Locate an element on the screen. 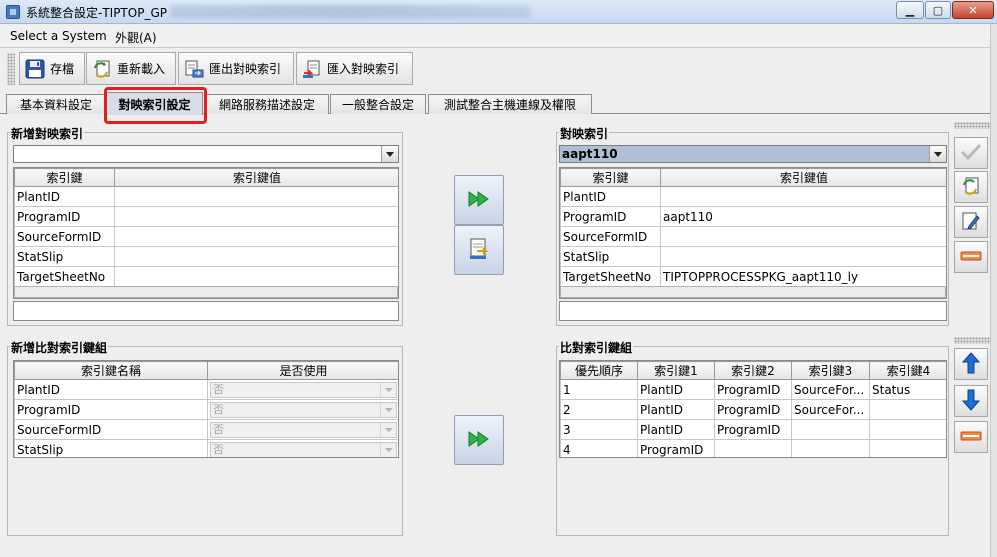  minimize-button: ▁ is located at coordinates (910, 10).